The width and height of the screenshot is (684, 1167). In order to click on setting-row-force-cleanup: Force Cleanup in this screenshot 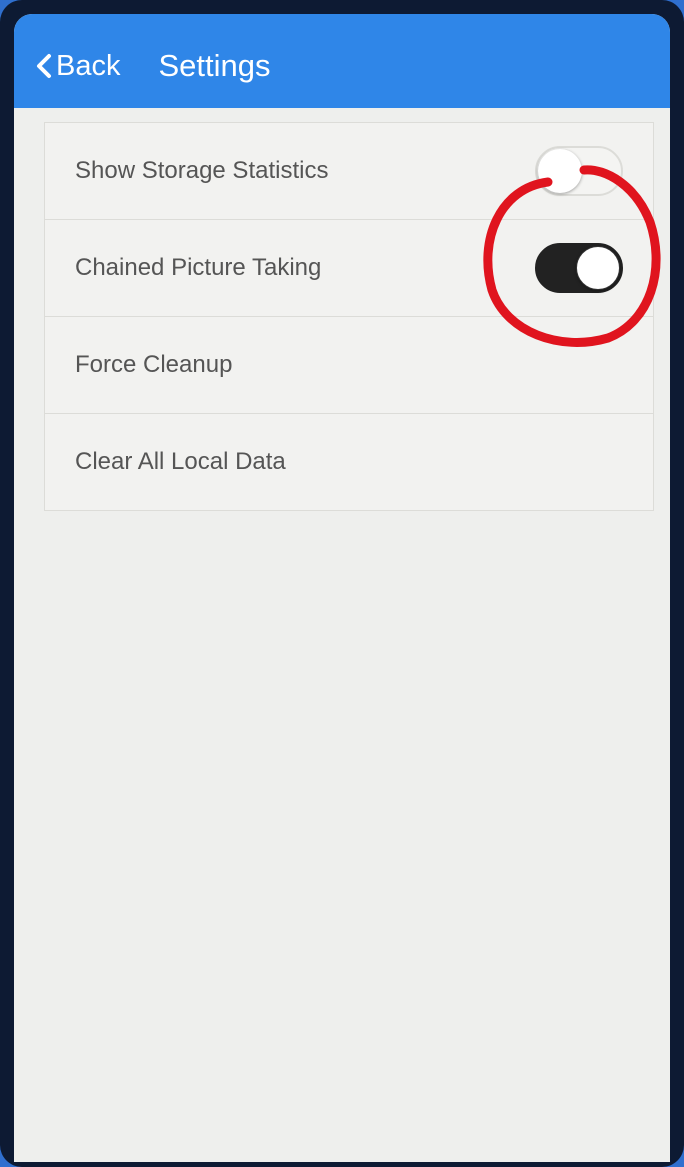, I will do `click(349, 365)`.